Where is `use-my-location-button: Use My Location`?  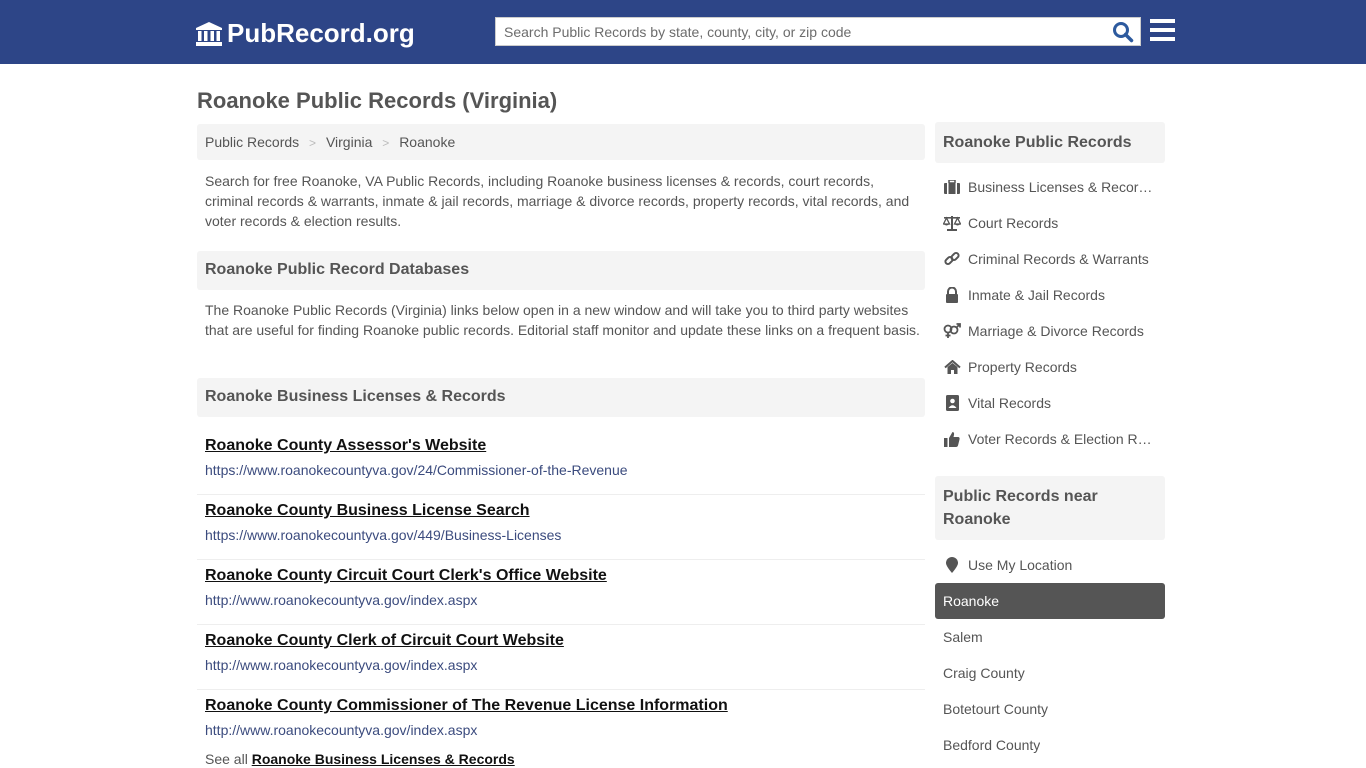
use-my-location-button: Use My Location is located at coordinates (1050, 565).